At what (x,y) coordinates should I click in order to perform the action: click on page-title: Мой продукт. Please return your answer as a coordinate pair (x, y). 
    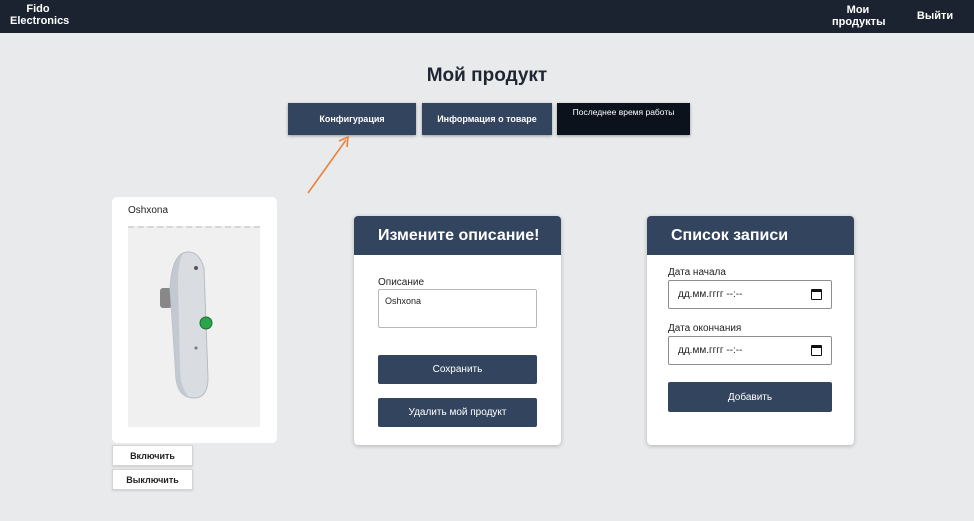
    Looking at the image, I should click on (487, 75).